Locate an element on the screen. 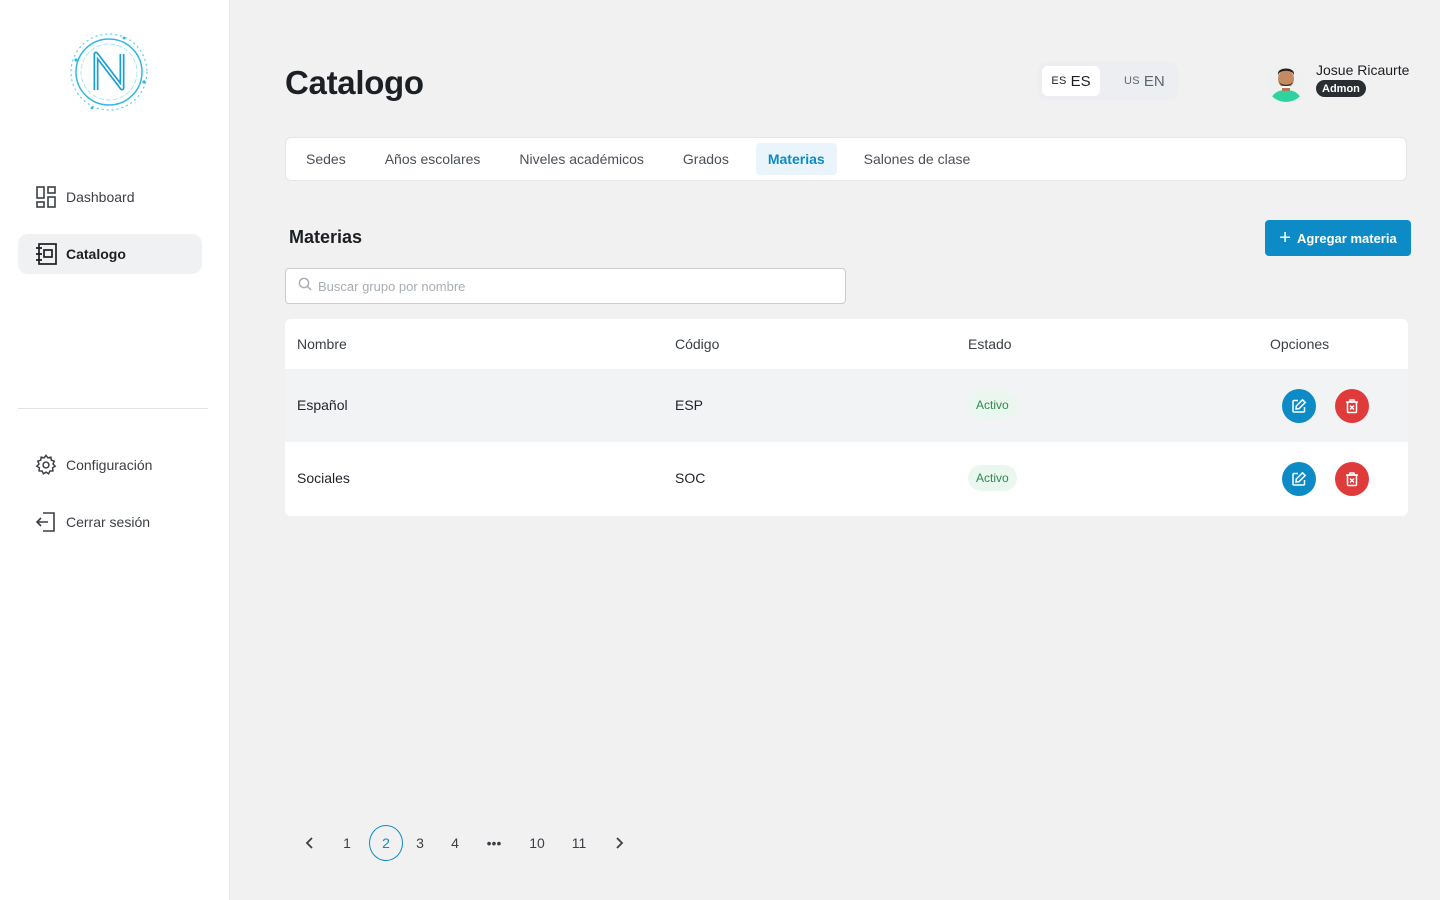  column-header-codigo: Código is located at coordinates (697, 344).